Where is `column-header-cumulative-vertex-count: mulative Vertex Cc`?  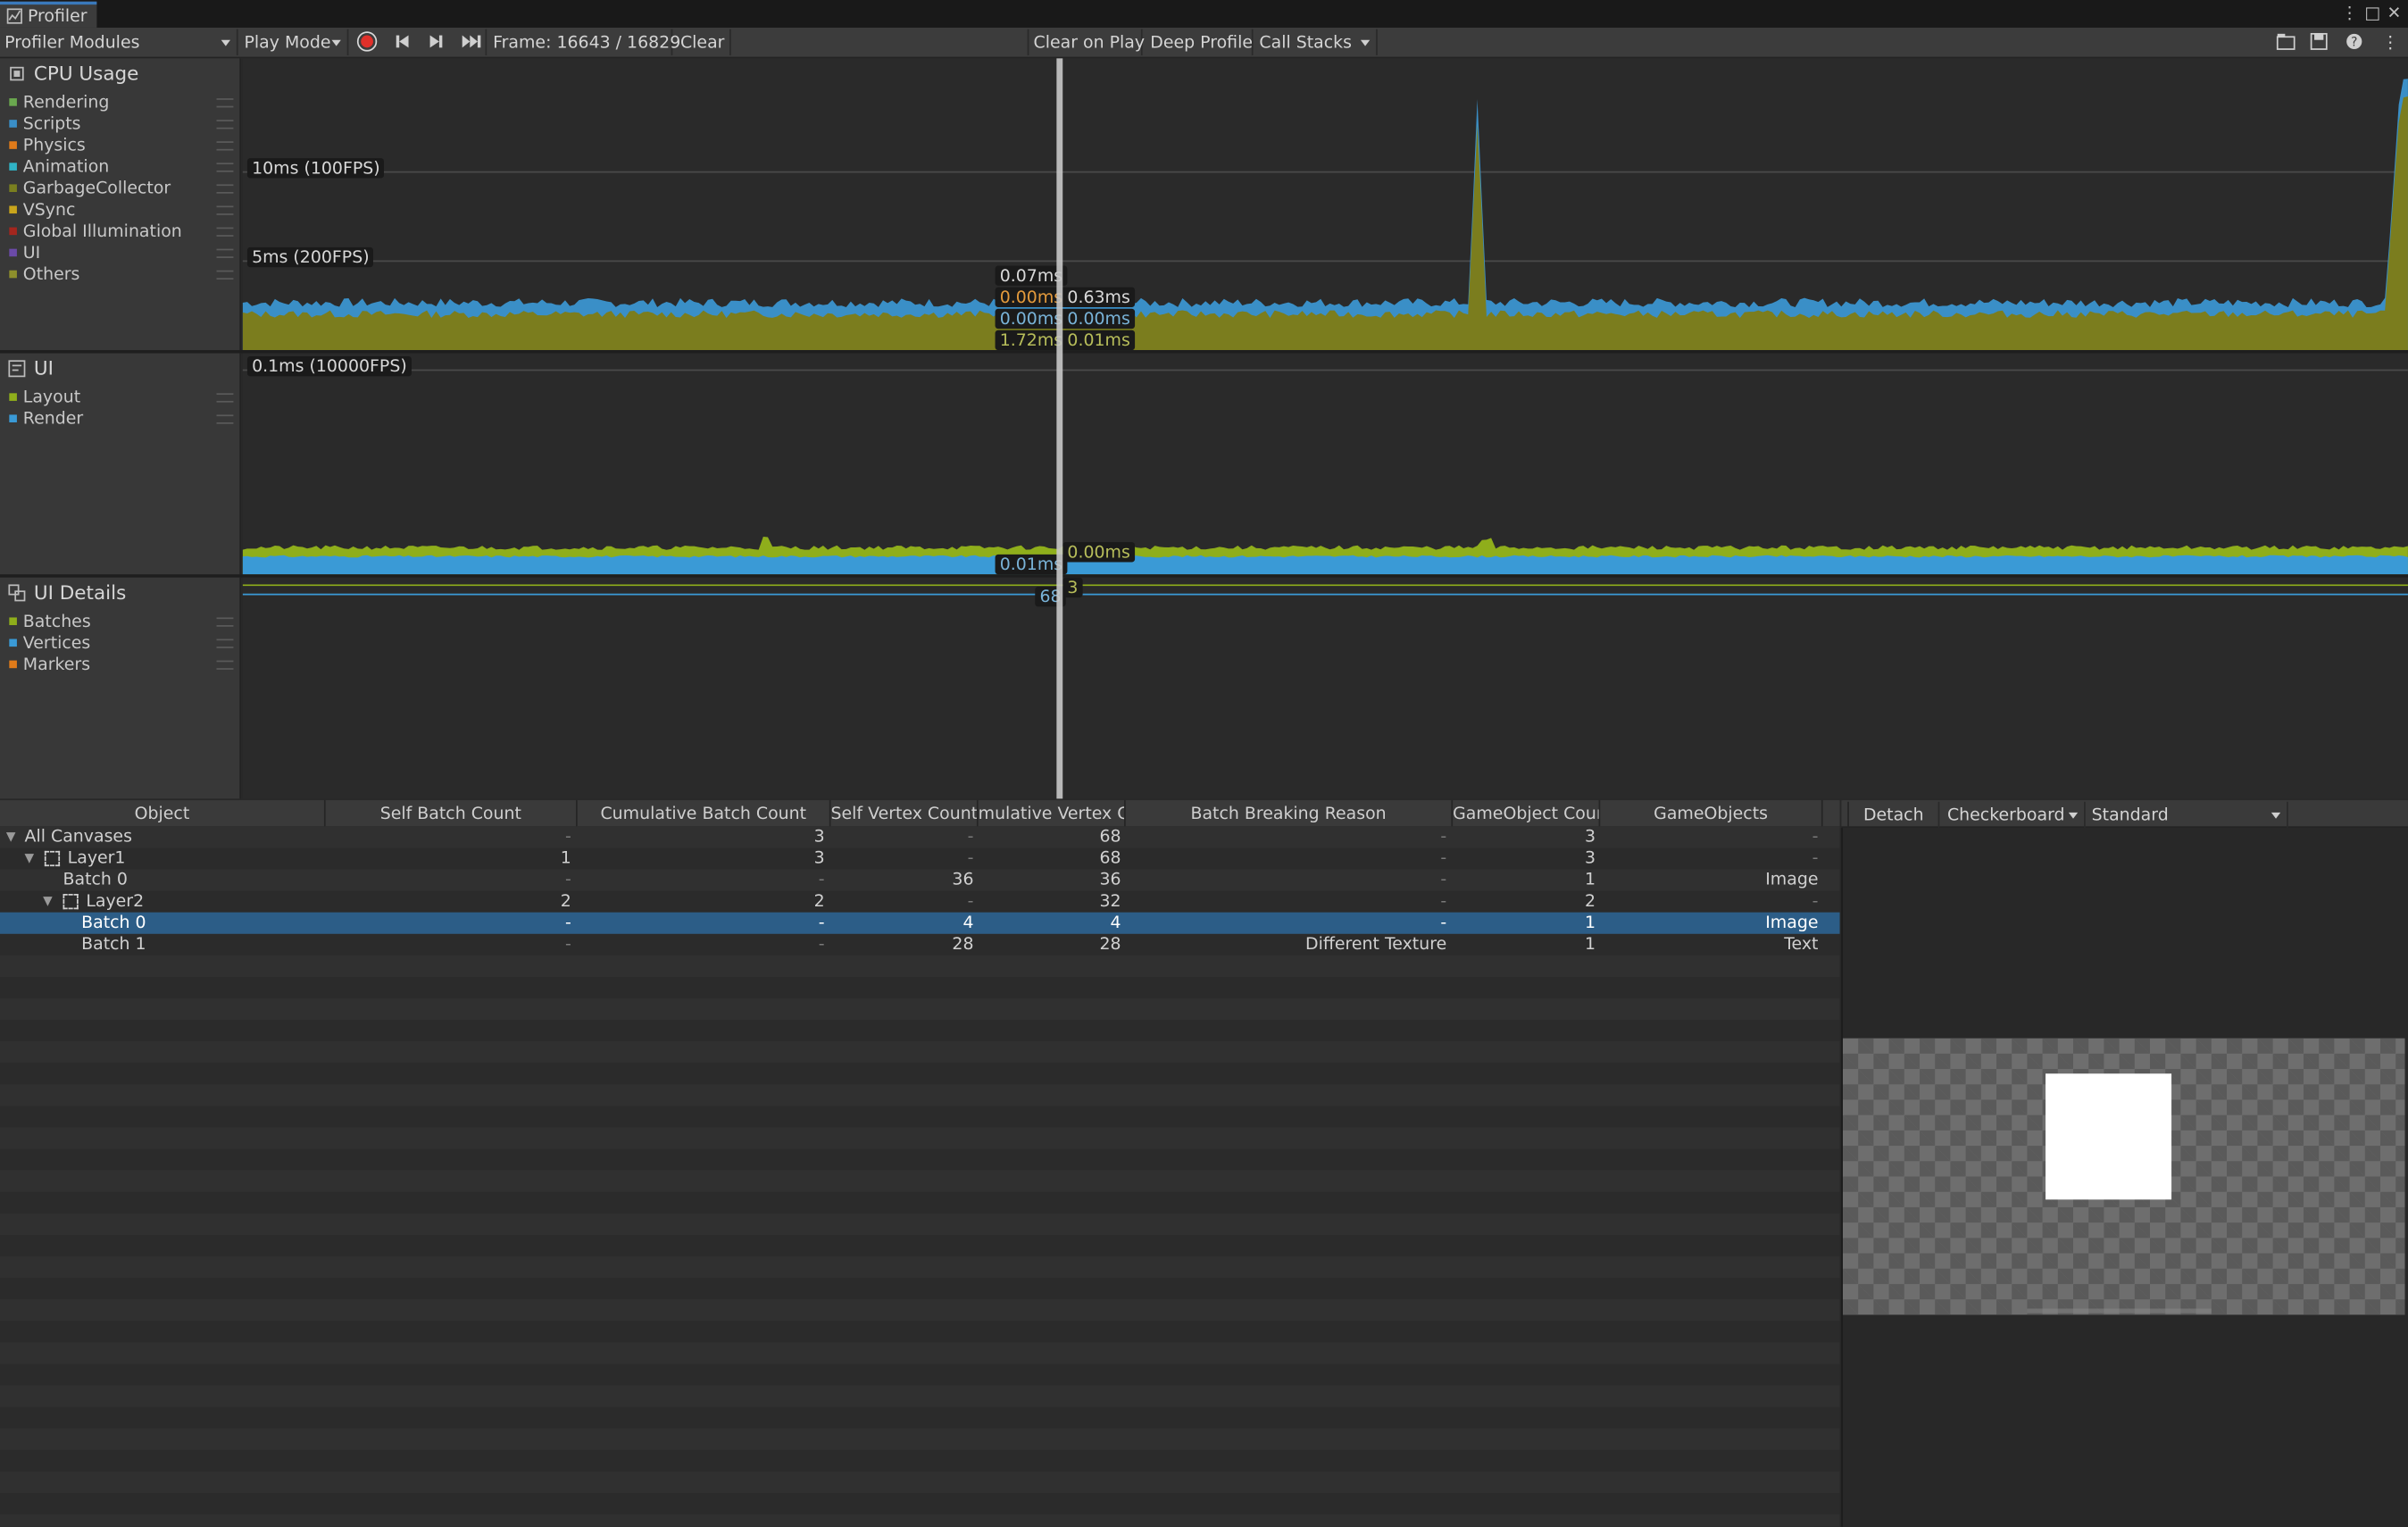
column-header-cumulative-vertex-count: mulative Vertex Cc is located at coordinates (1053, 813).